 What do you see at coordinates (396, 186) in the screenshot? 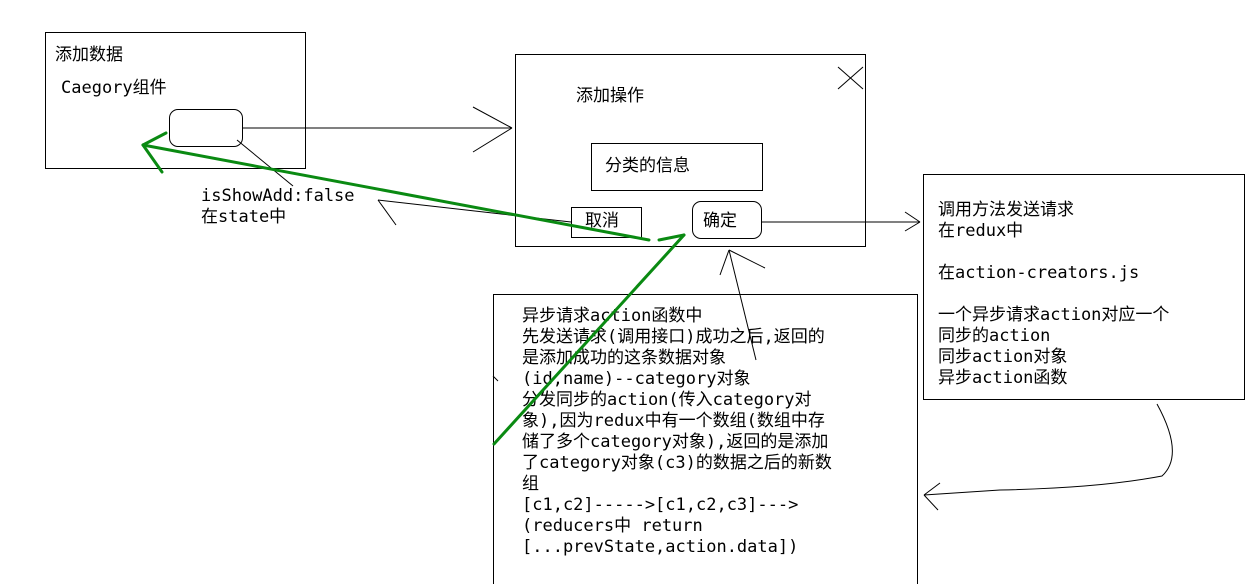
I see `green-arrow-to-add-button` at bounding box center [396, 186].